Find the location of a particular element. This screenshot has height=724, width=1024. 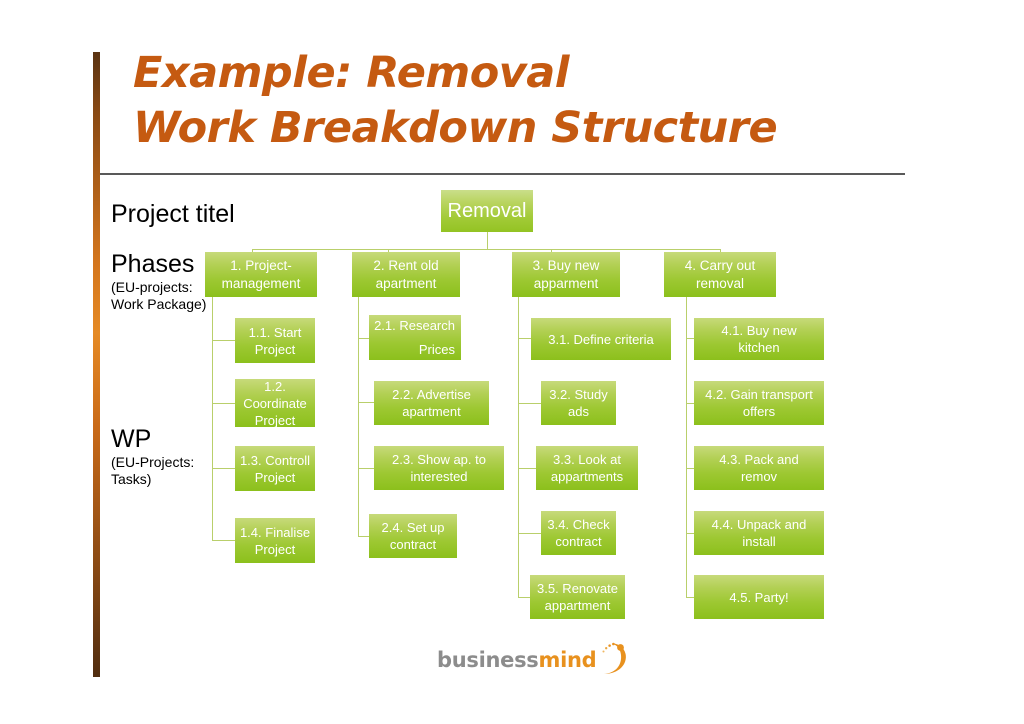

node-task-1-2: 1.2. Coordinate Project is located at coordinates (275, 403).